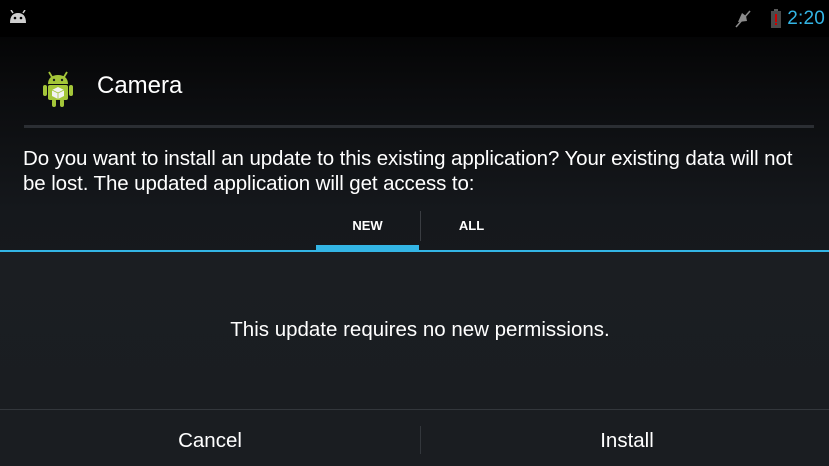  Describe the element at coordinates (625, 438) in the screenshot. I see `install-button: Install` at that location.